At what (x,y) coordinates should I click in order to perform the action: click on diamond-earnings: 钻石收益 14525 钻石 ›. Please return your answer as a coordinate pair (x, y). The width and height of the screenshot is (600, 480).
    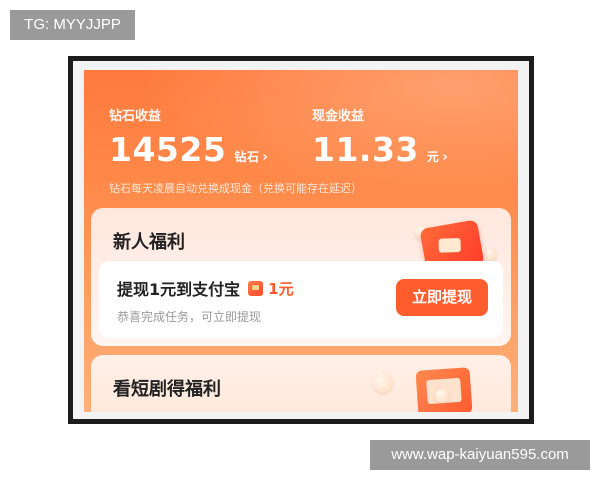
    Looking at the image, I should click on (188, 137).